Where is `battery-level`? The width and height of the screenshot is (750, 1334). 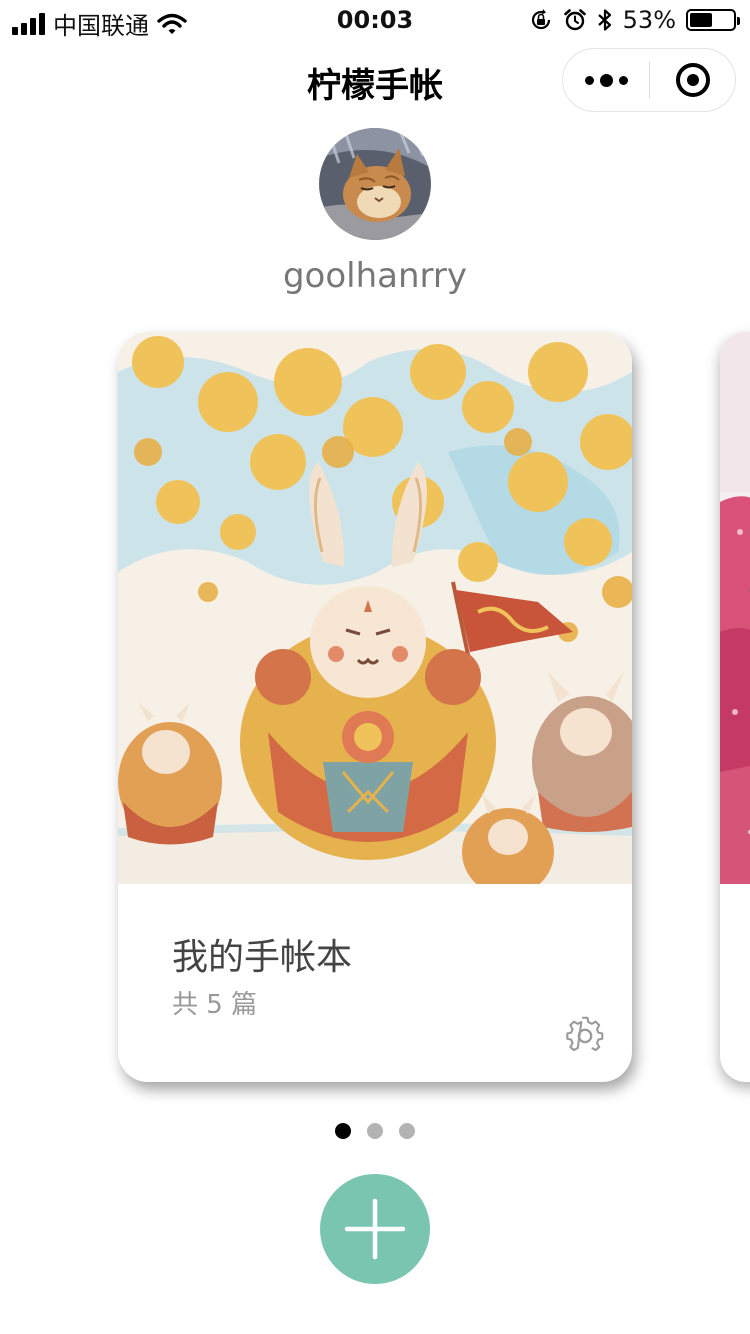 battery-level is located at coordinates (701, 20).